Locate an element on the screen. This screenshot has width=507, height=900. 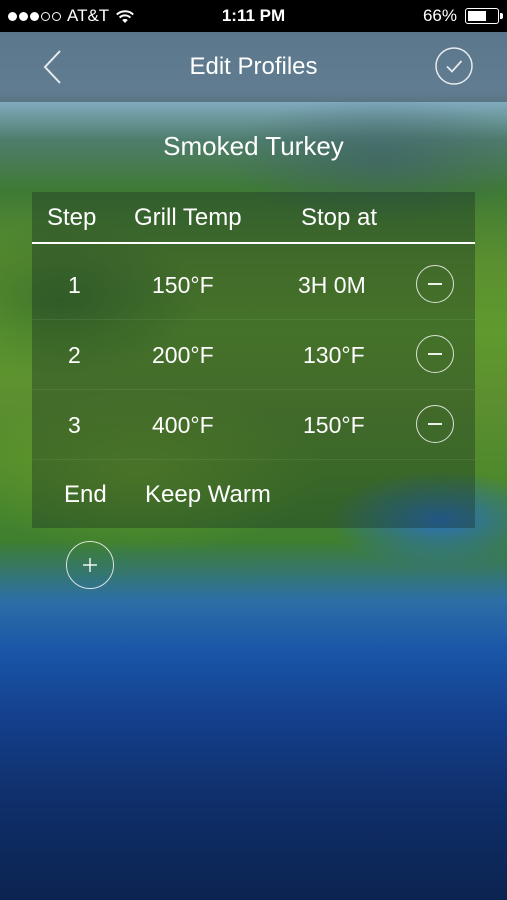
row-stop-at: 150°F is located at coordinates (334, 425).